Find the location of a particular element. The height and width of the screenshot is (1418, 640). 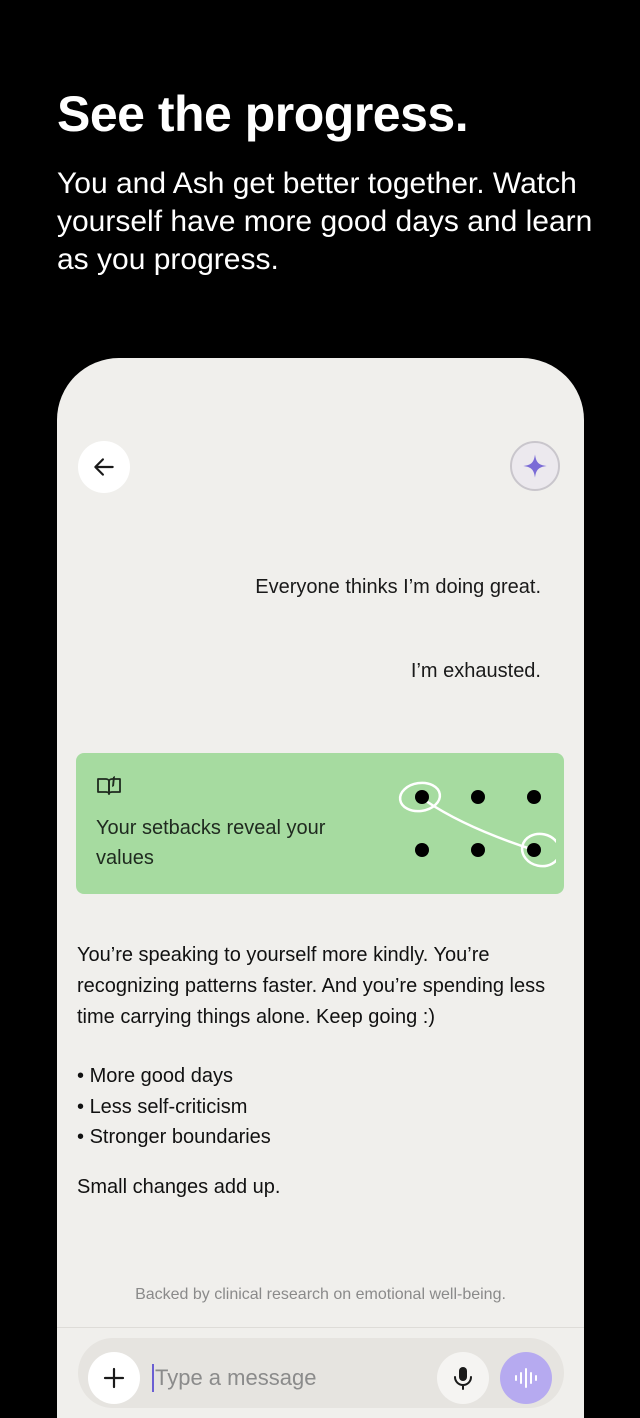

insight-text: Your setbacks reveal your values is located at coordinates (211, 843).